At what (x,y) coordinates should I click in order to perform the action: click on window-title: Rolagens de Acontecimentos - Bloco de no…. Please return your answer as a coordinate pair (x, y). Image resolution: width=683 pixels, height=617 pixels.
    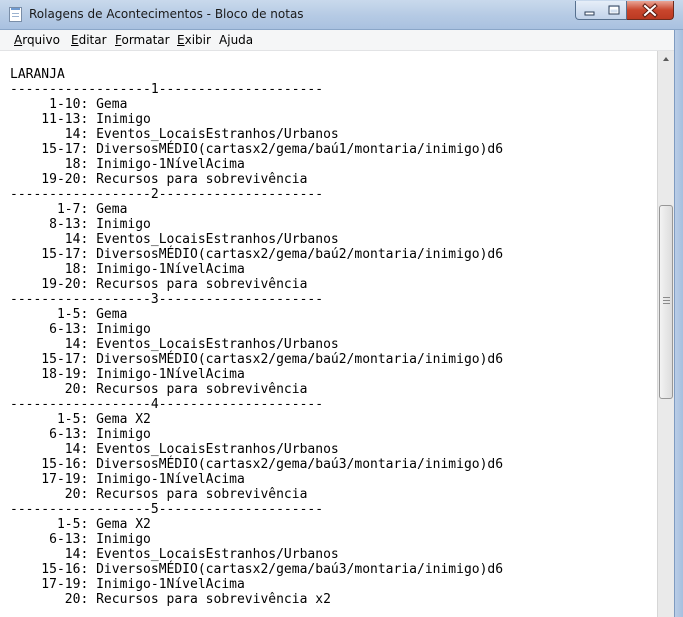
    Looking at the image, I should click on (166, 14).